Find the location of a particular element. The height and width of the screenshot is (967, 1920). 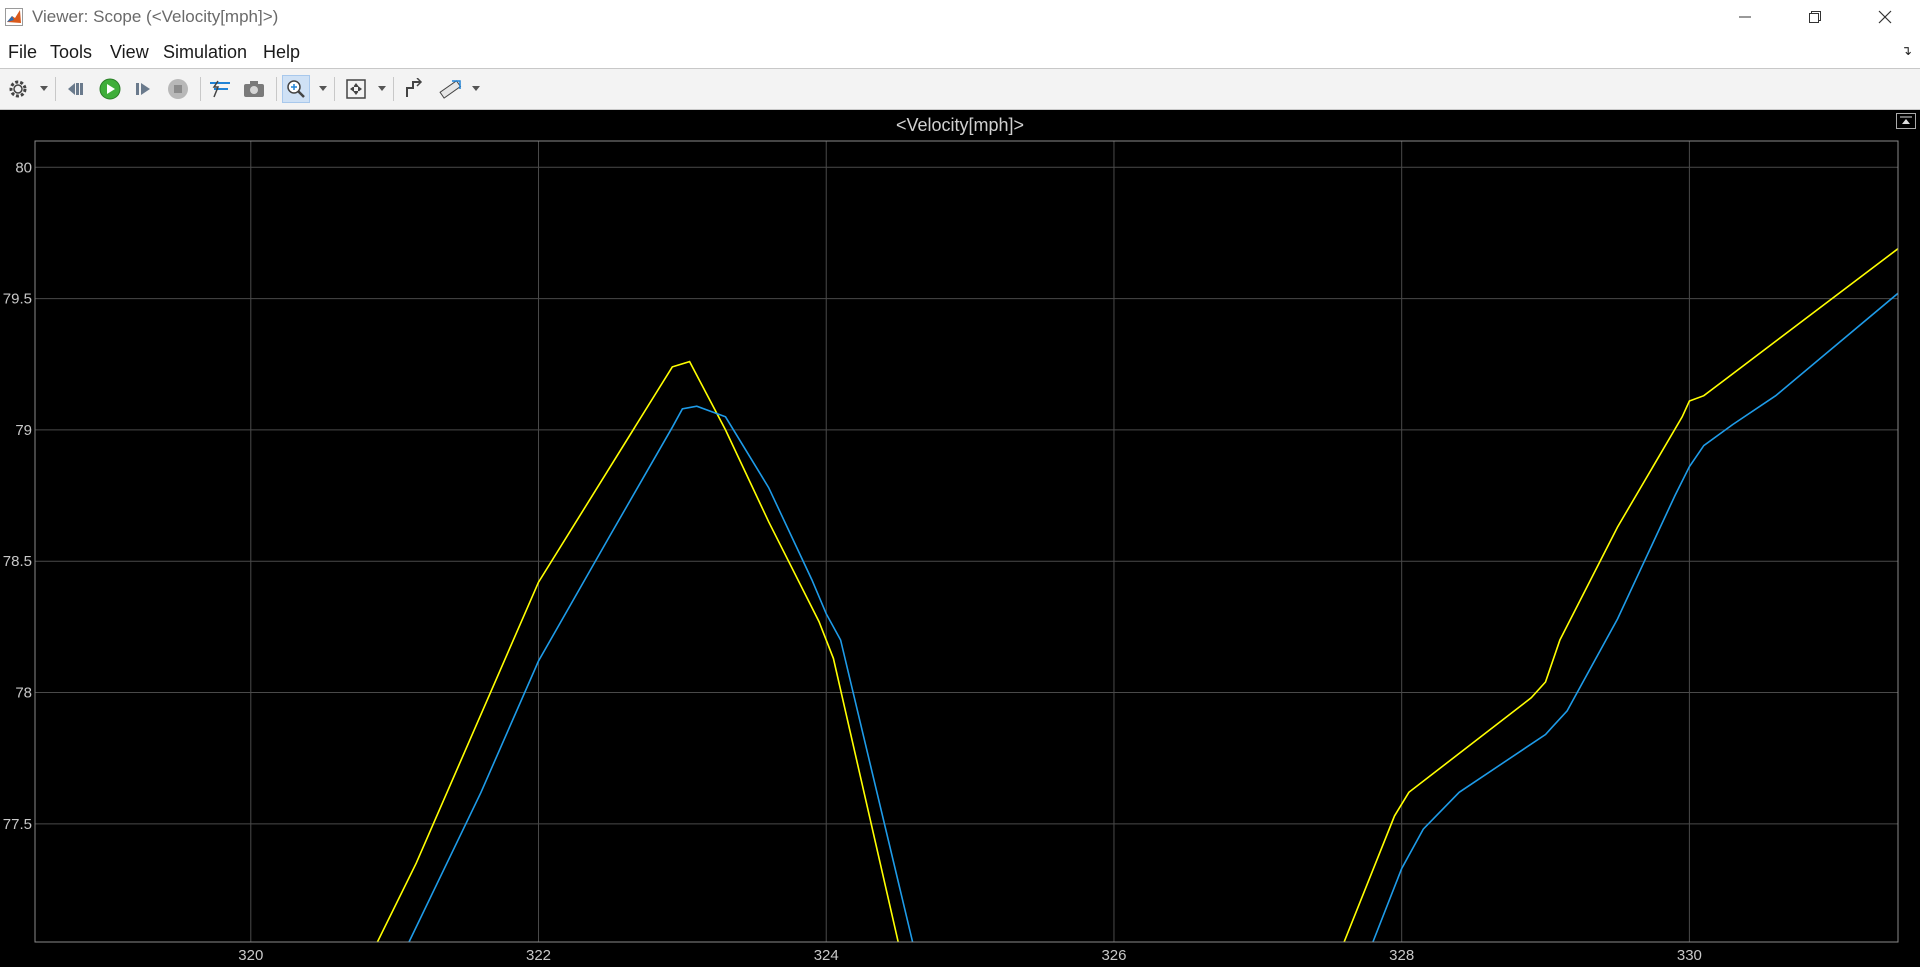

autoscale-icon is located at coordinates (356, 89).